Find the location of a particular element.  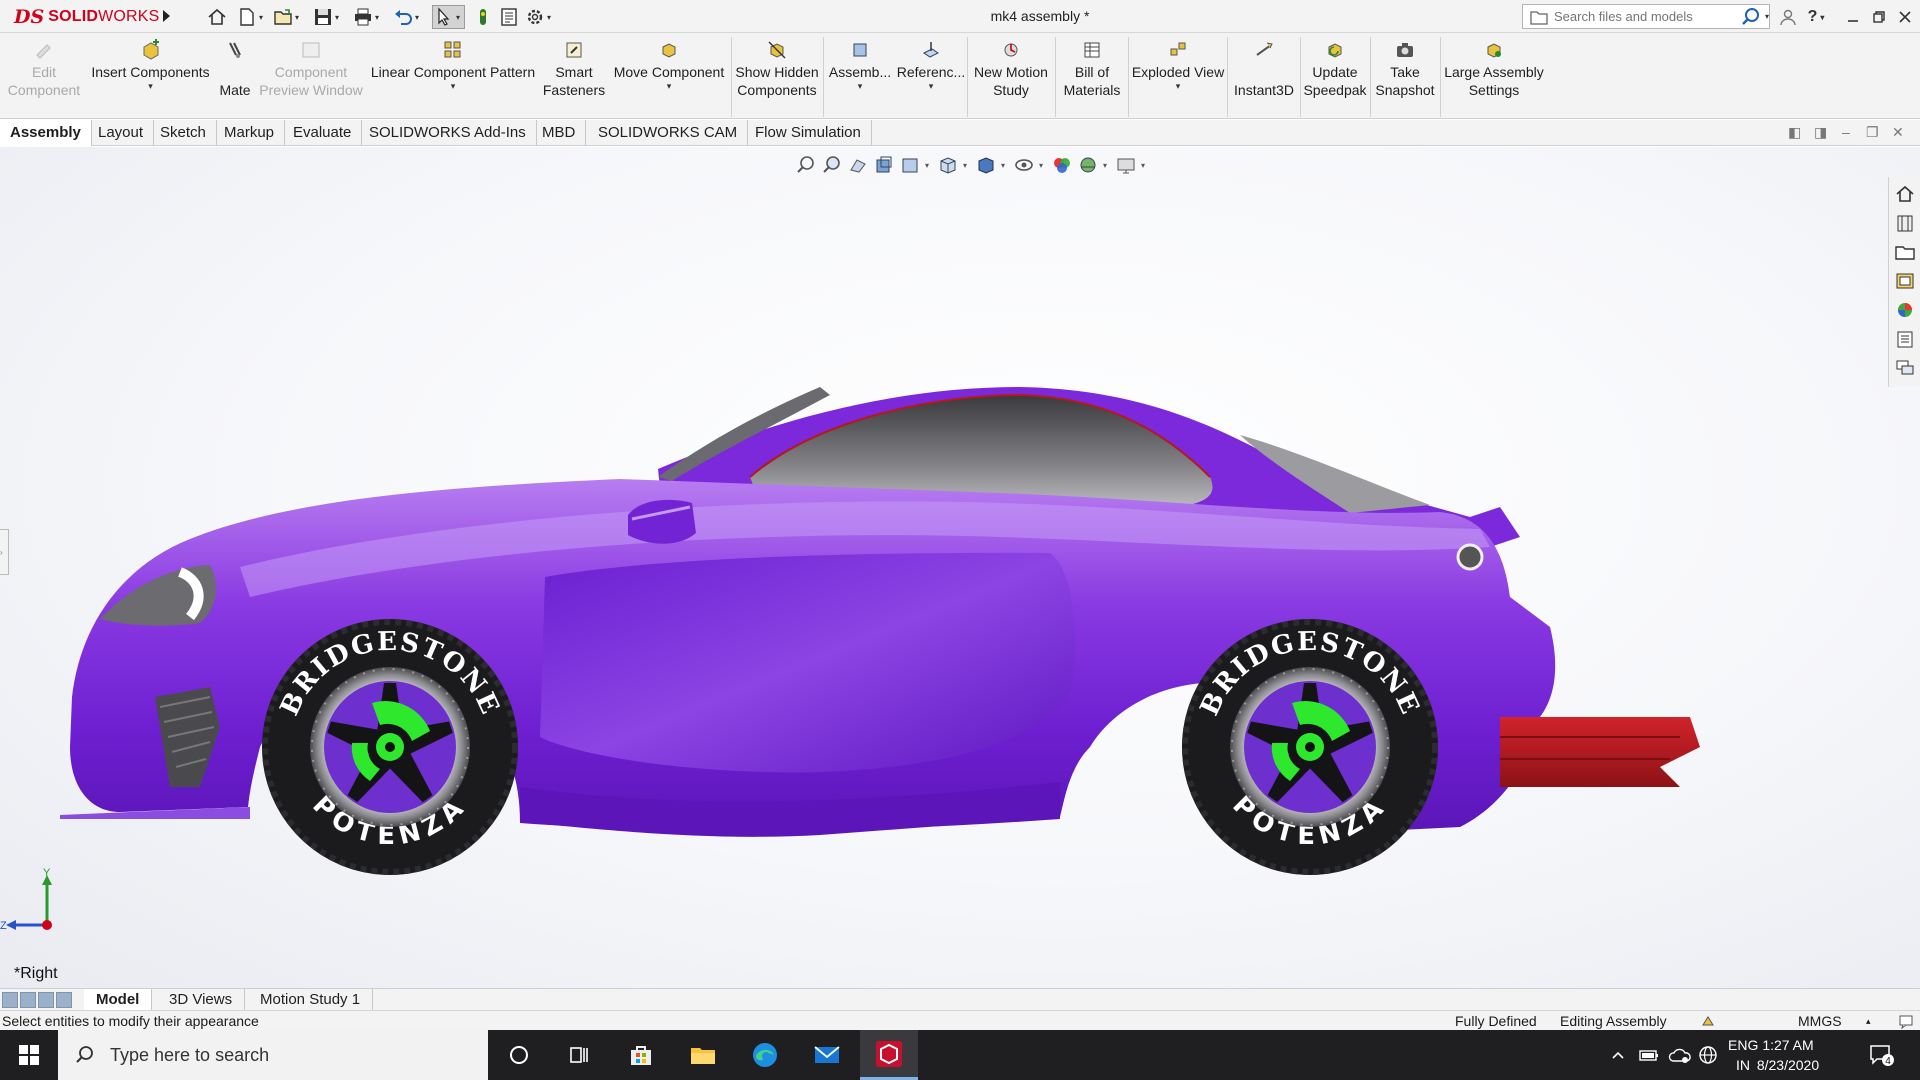

restore-button is located at coordinates (1879, 17).